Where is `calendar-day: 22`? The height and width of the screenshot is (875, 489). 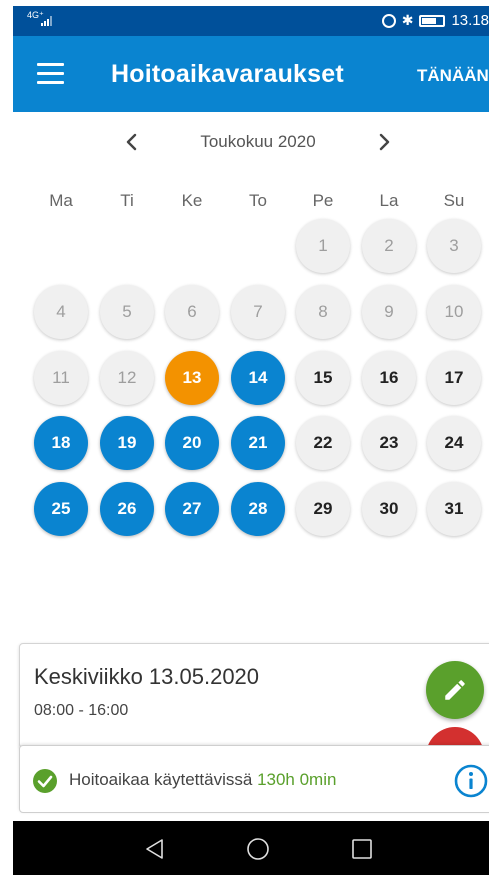
calendar-day: 22 is located at coordinates (323, 443).